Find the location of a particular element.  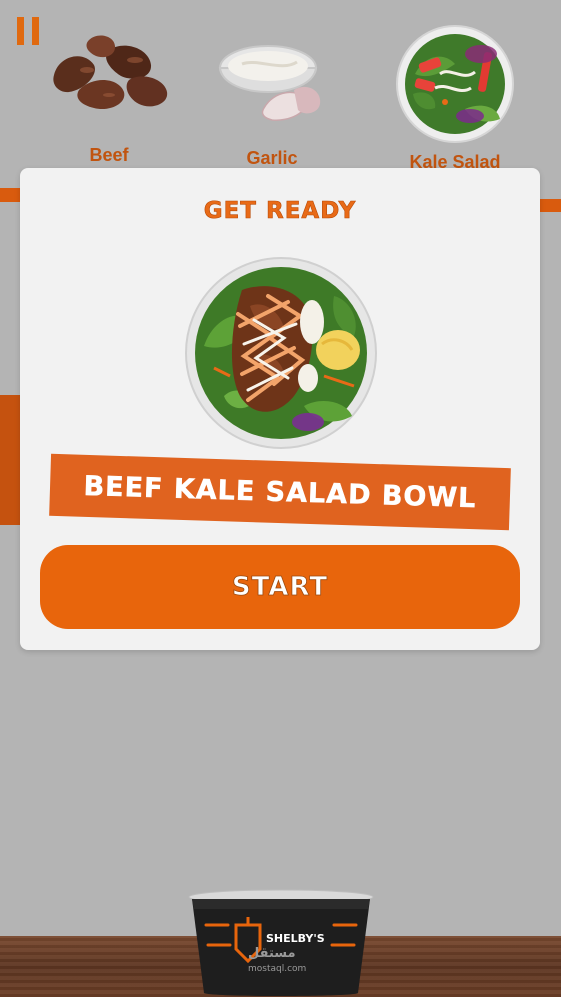

dialog-title: GET READY is located at coordinates (280, 211).